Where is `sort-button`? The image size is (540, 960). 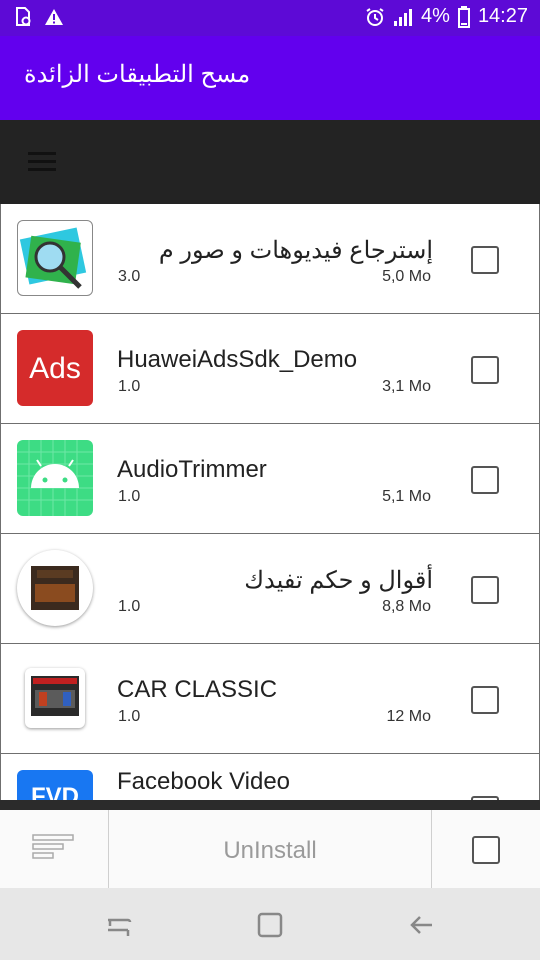
sort-button is located at coordinates (54, 849).